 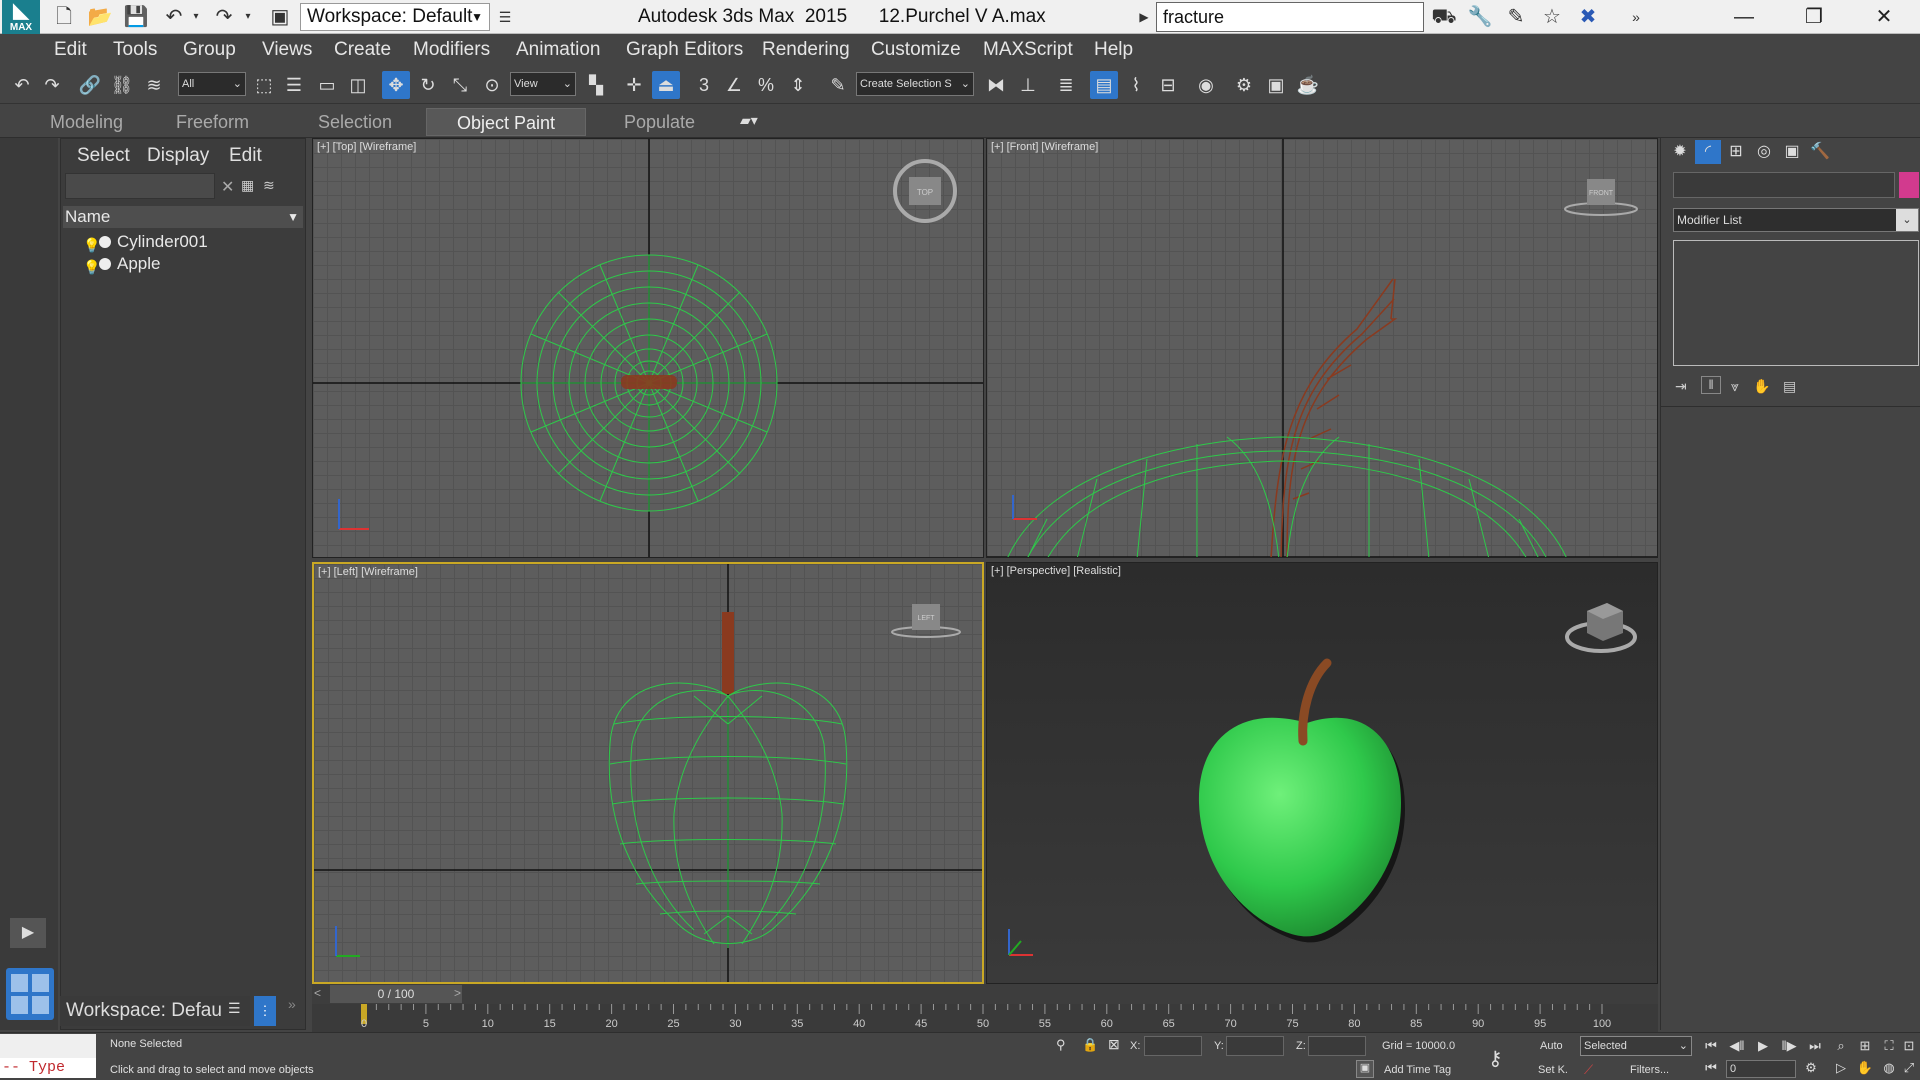 What do you see at coordinates (239, 1011) in the screenshot?
I see `layer-explorer-icon: ☰` at bounding box center [239, 1011].